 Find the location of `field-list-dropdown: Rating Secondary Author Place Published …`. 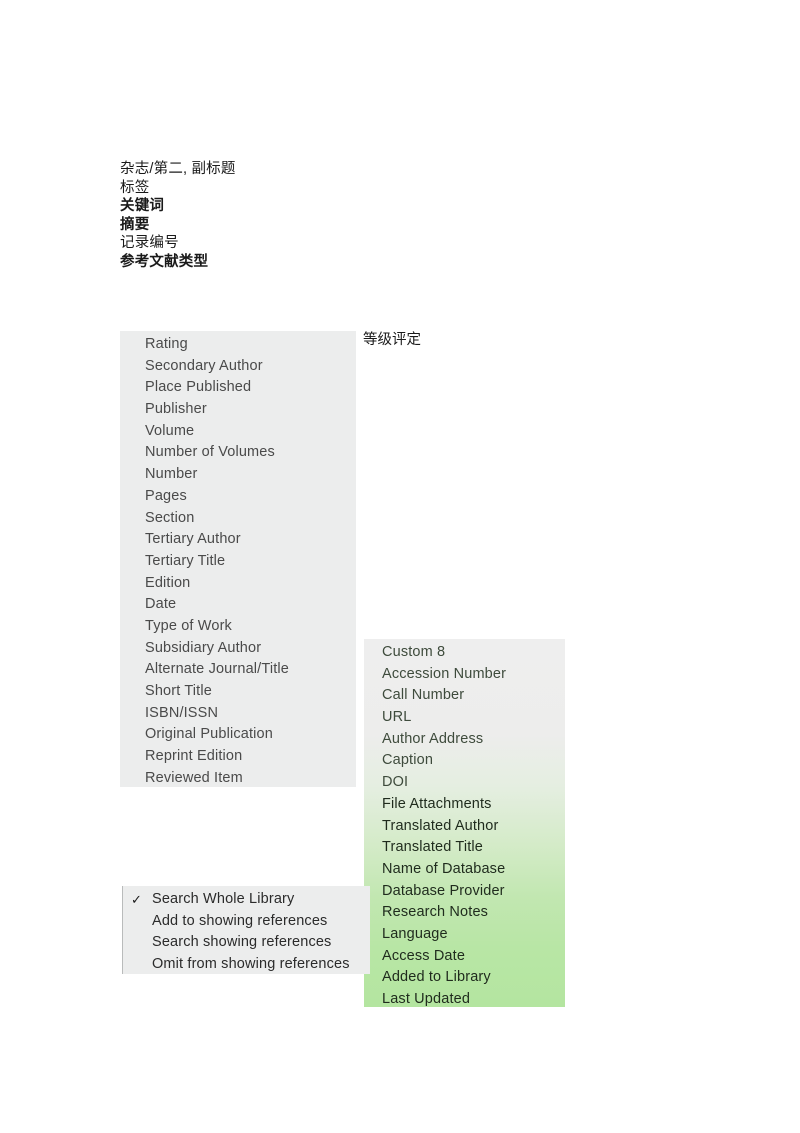

field-list-dropdown: Rating Secondary Author Place Published … is located at coordinates (238, 559).